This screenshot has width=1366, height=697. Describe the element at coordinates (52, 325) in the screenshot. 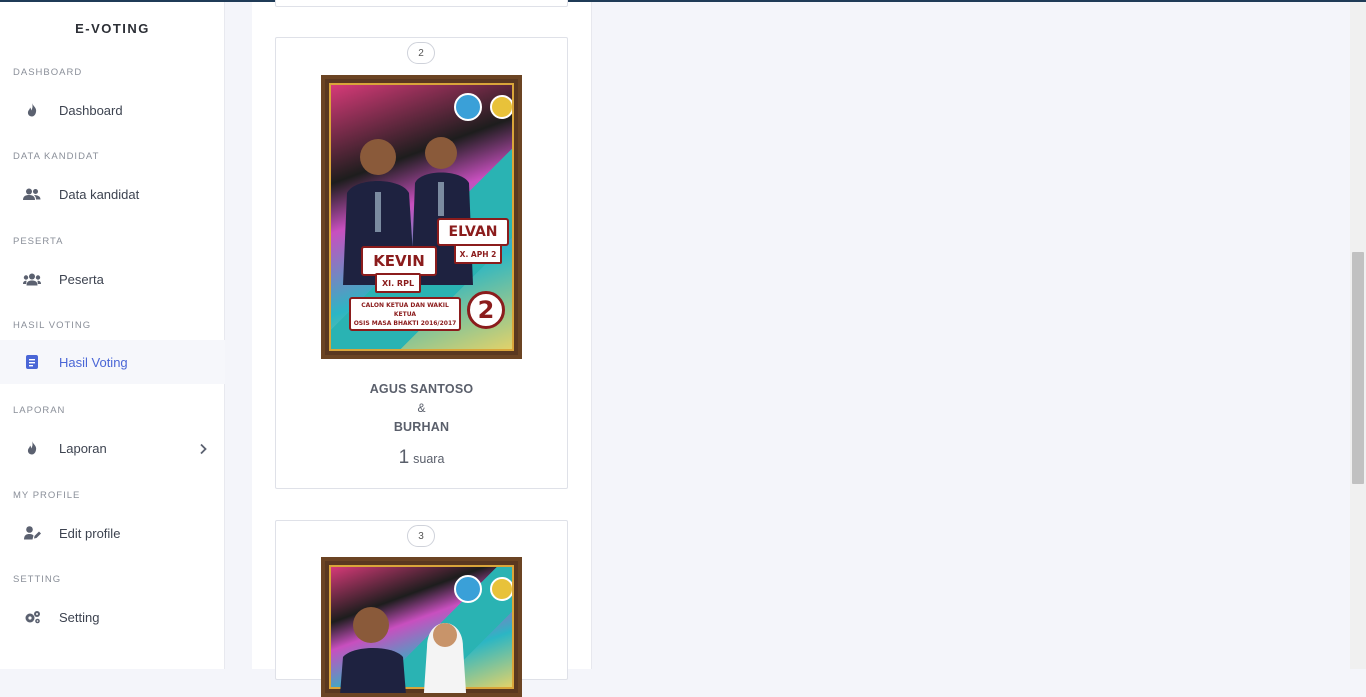

I see `section-label-hasil-voting: HASIL VOTING` at that location.